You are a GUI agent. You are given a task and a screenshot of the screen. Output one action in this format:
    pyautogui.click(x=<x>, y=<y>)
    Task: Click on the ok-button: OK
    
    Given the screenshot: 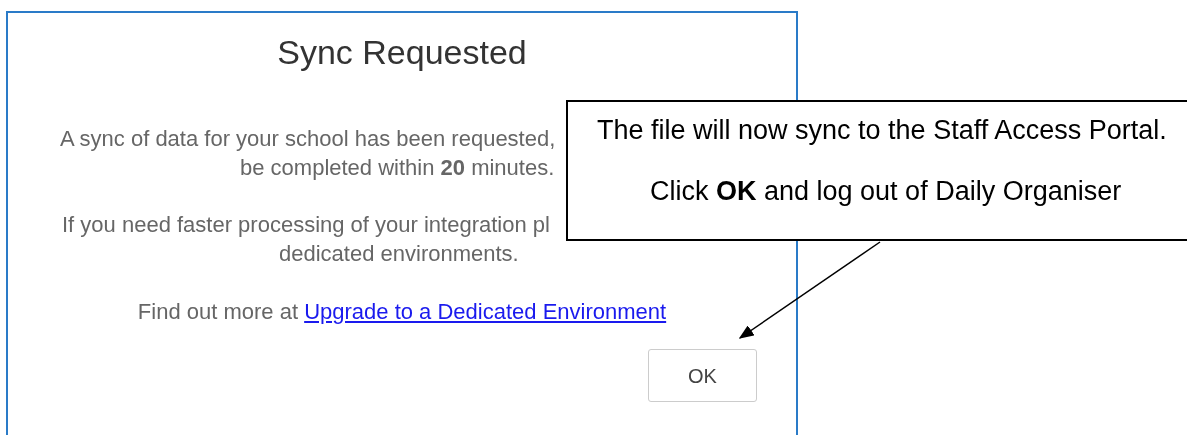 What is the action you would take?
    pyautogui.click(x=702, y=375)
    